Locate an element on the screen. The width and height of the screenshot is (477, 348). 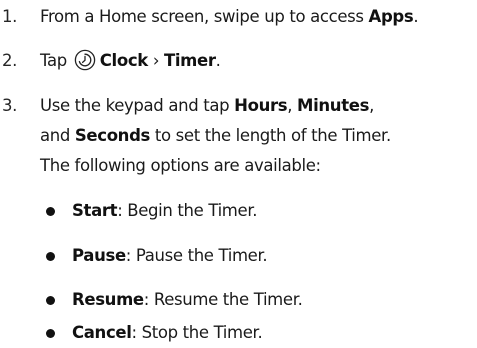
chevron-right-icon: › is located at coordinates (156, 60).